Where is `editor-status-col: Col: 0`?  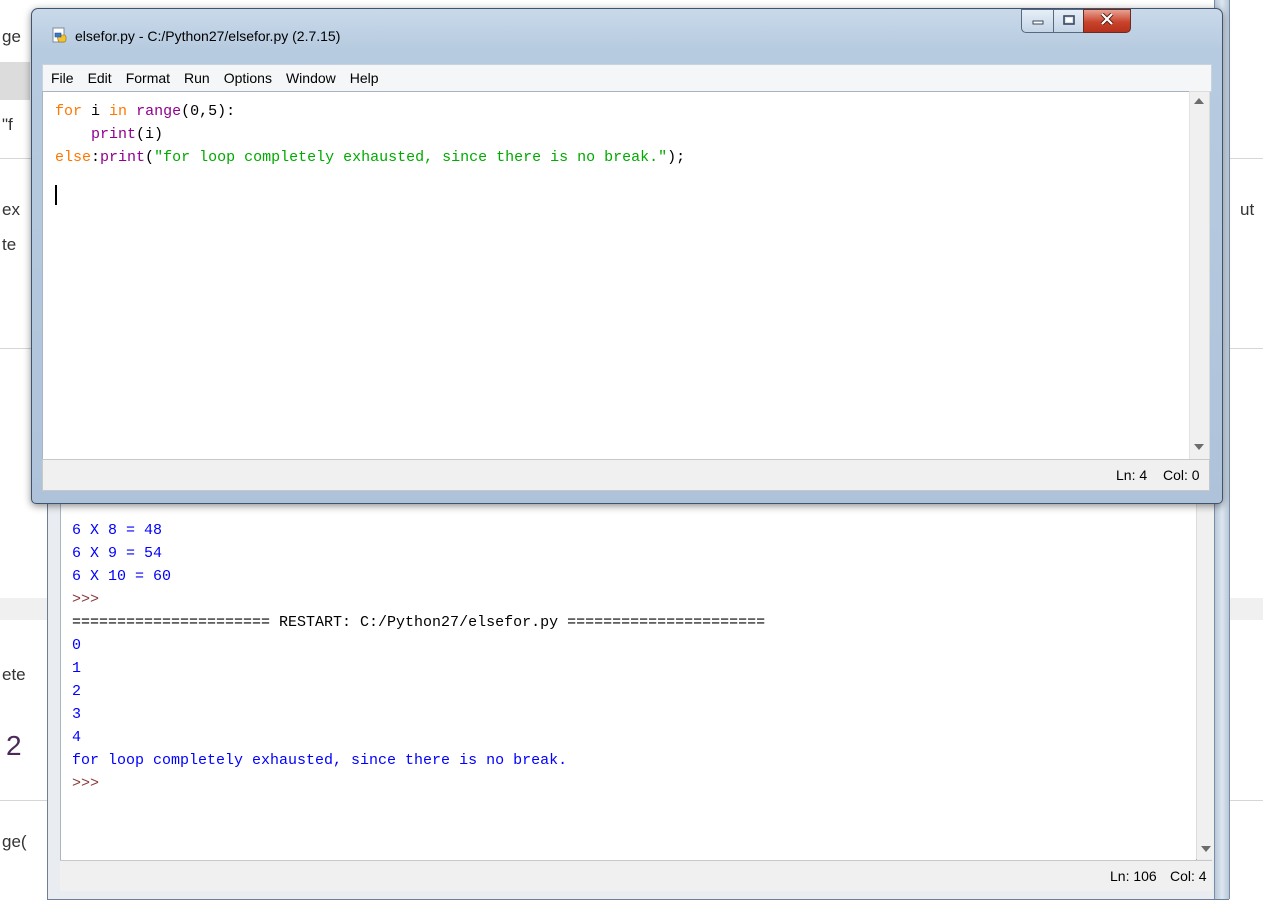 editor-status-col: Col: 0 is located at coordinates (1181, 475).